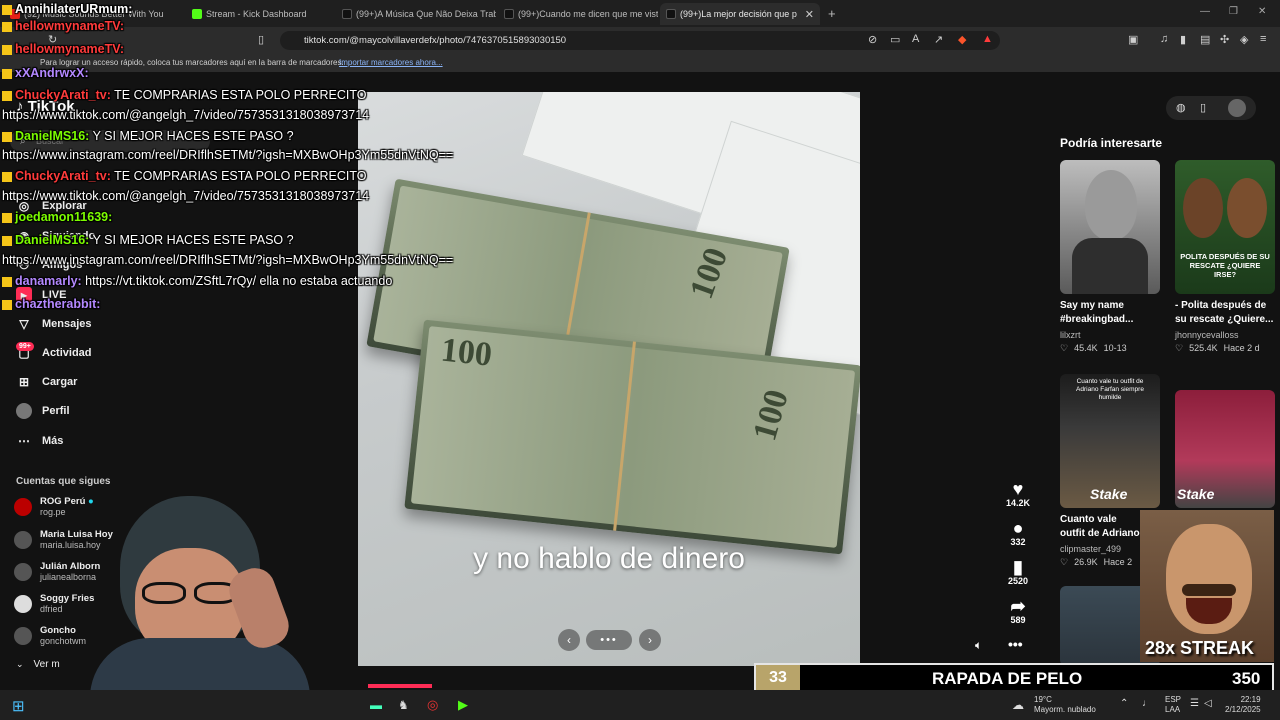 This screenshot has height=720, width=1280. Describe the element at coordinates (1244, 39) in the screenshot. I see `vpn-icon: ◈` at that location.